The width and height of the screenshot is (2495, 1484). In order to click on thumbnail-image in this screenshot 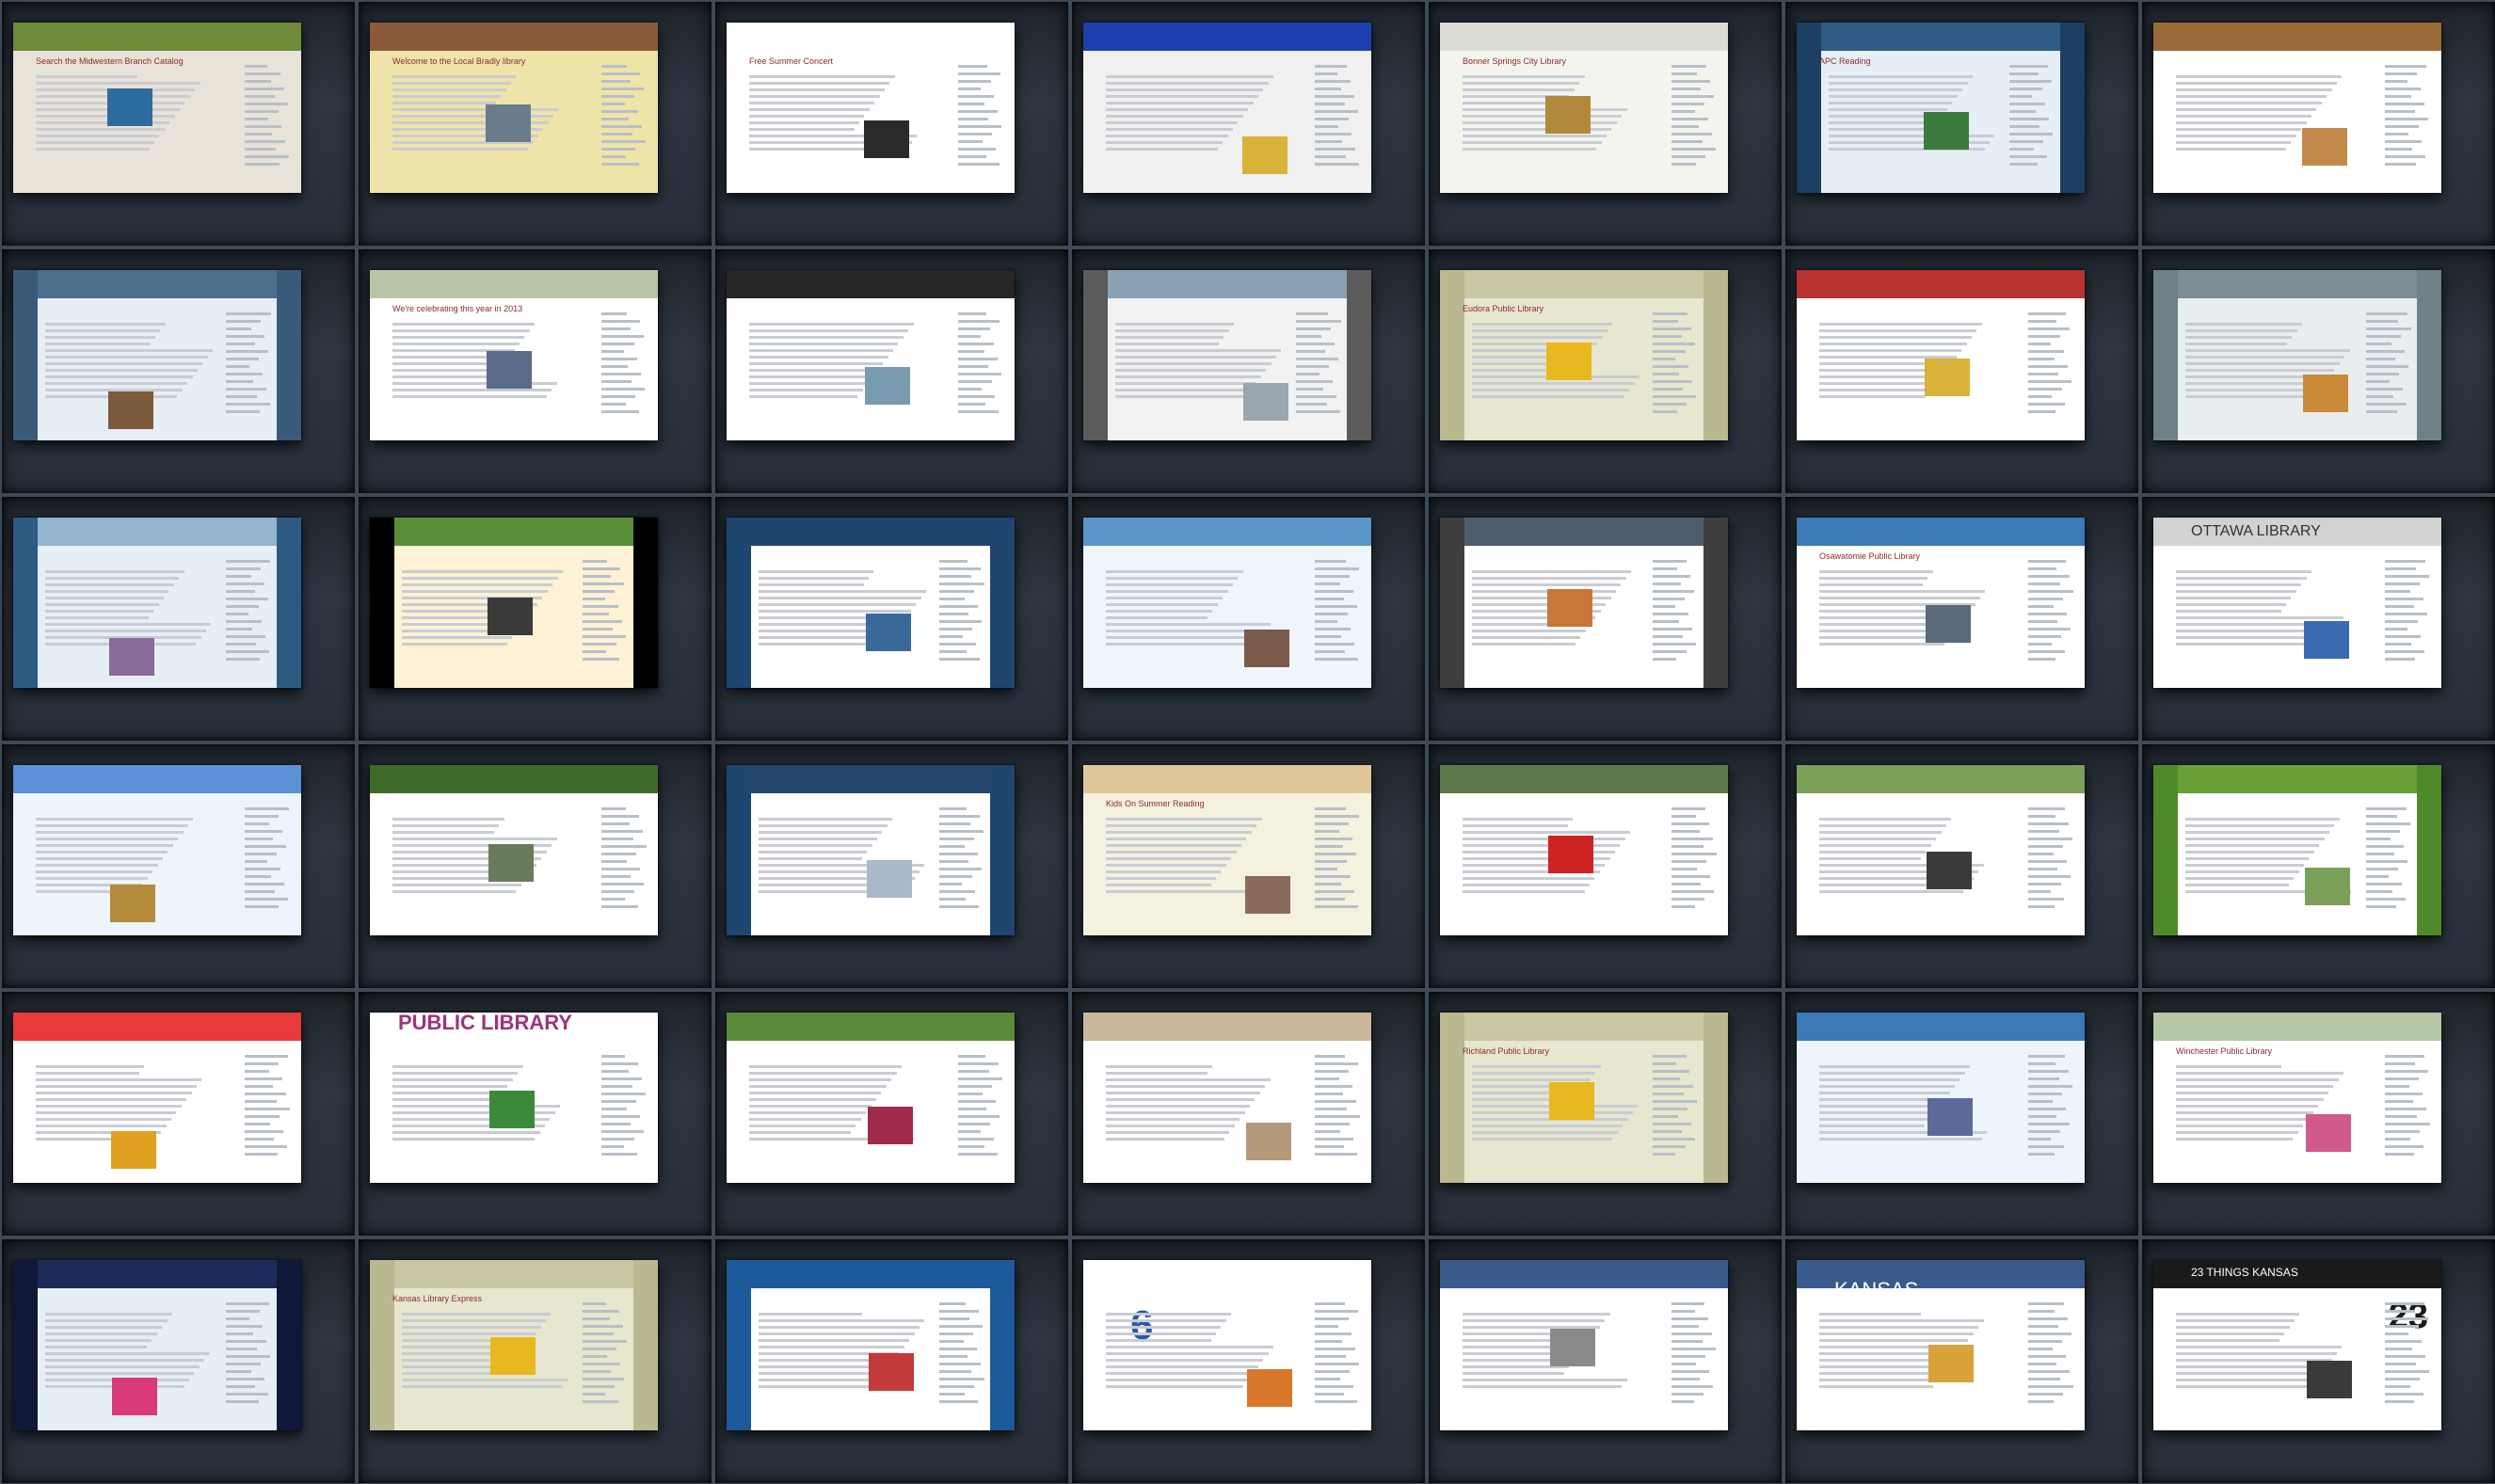, I will do `click(512, 1109)`.